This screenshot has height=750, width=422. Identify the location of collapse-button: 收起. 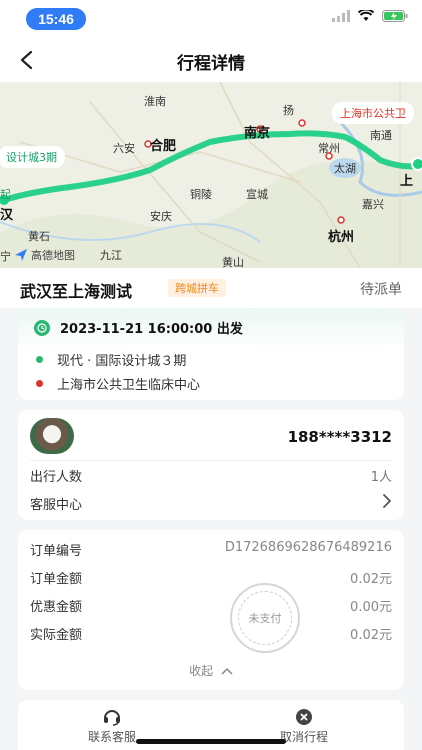
(211, 670).